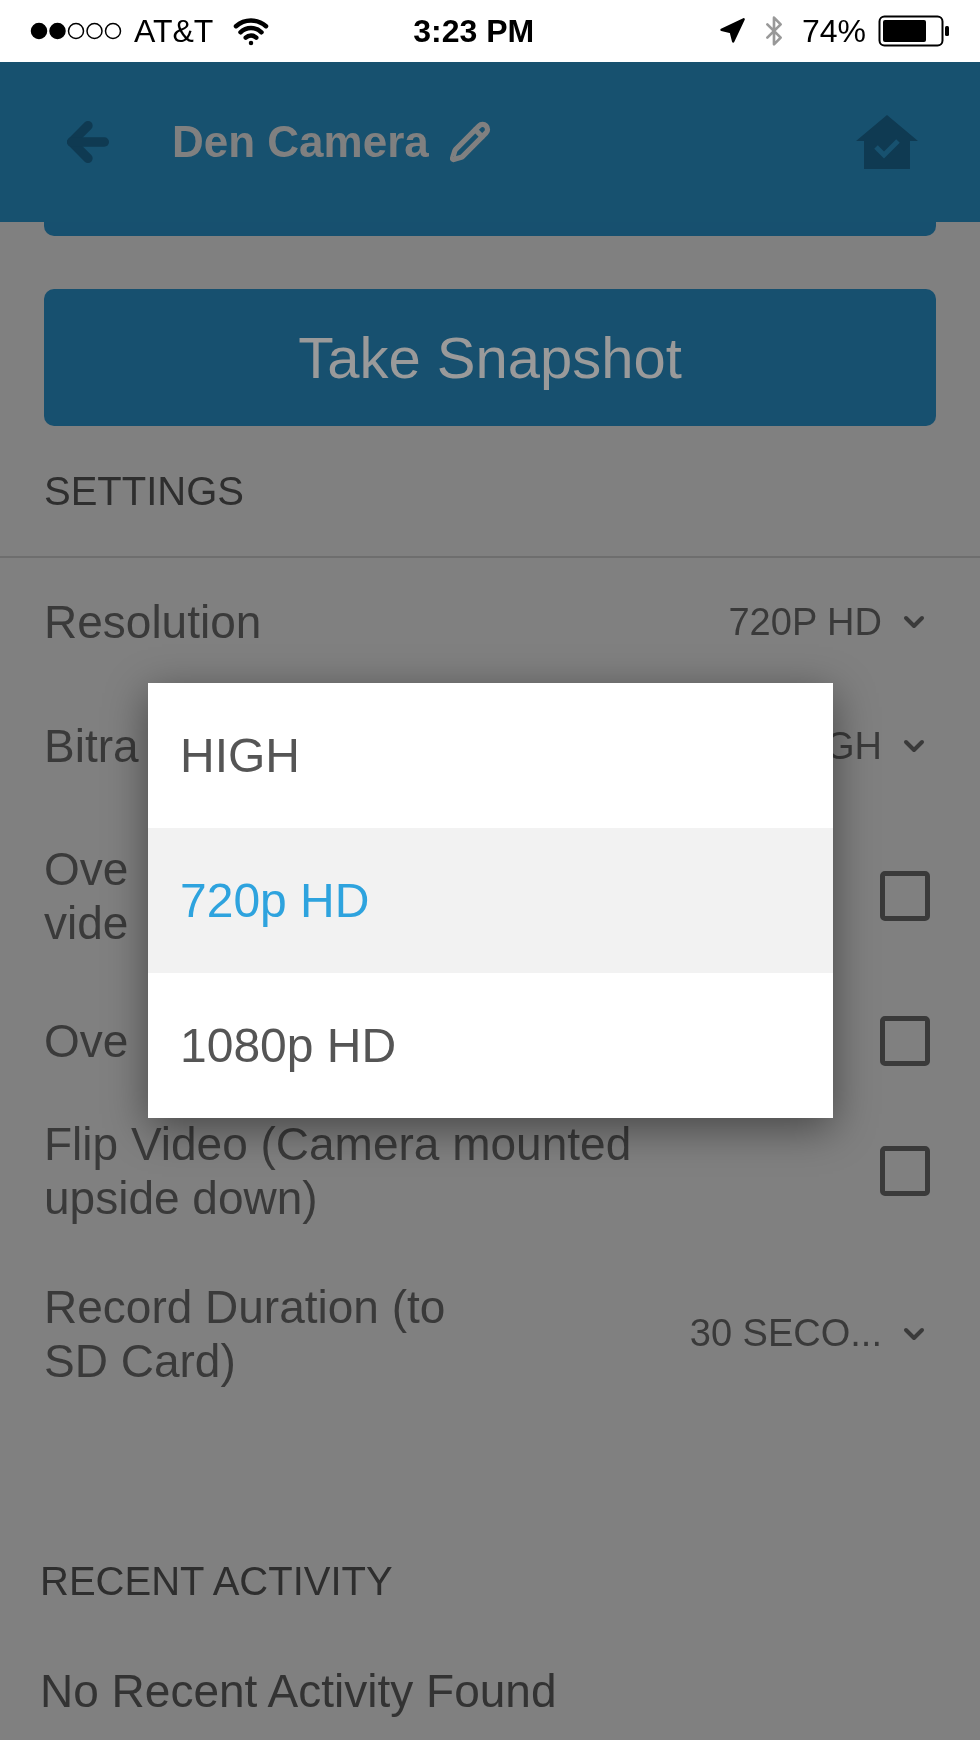 Image resolution: width=980 pixels, height=1740 pixels. What do you see at coordinates (338, 1144) in the screenshot?
I see `setting-label: Flip Video (Camera mounted` at bounding box center [338, 1144].